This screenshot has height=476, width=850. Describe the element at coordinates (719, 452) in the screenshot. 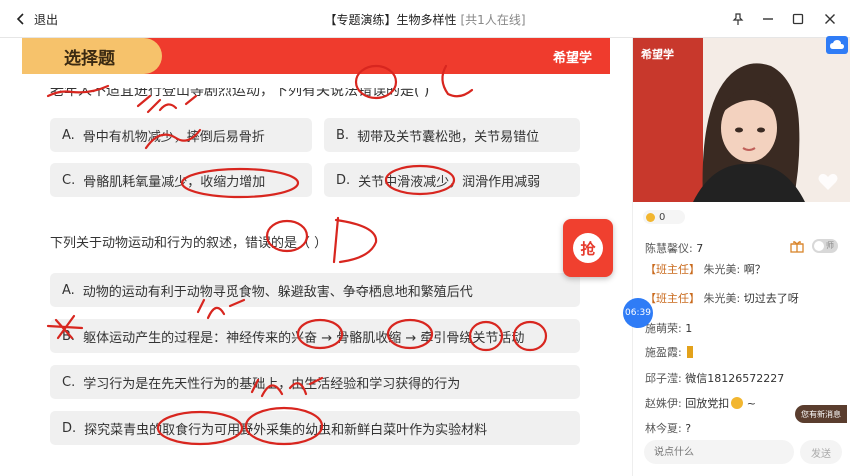

I see `chat-input` at that location.